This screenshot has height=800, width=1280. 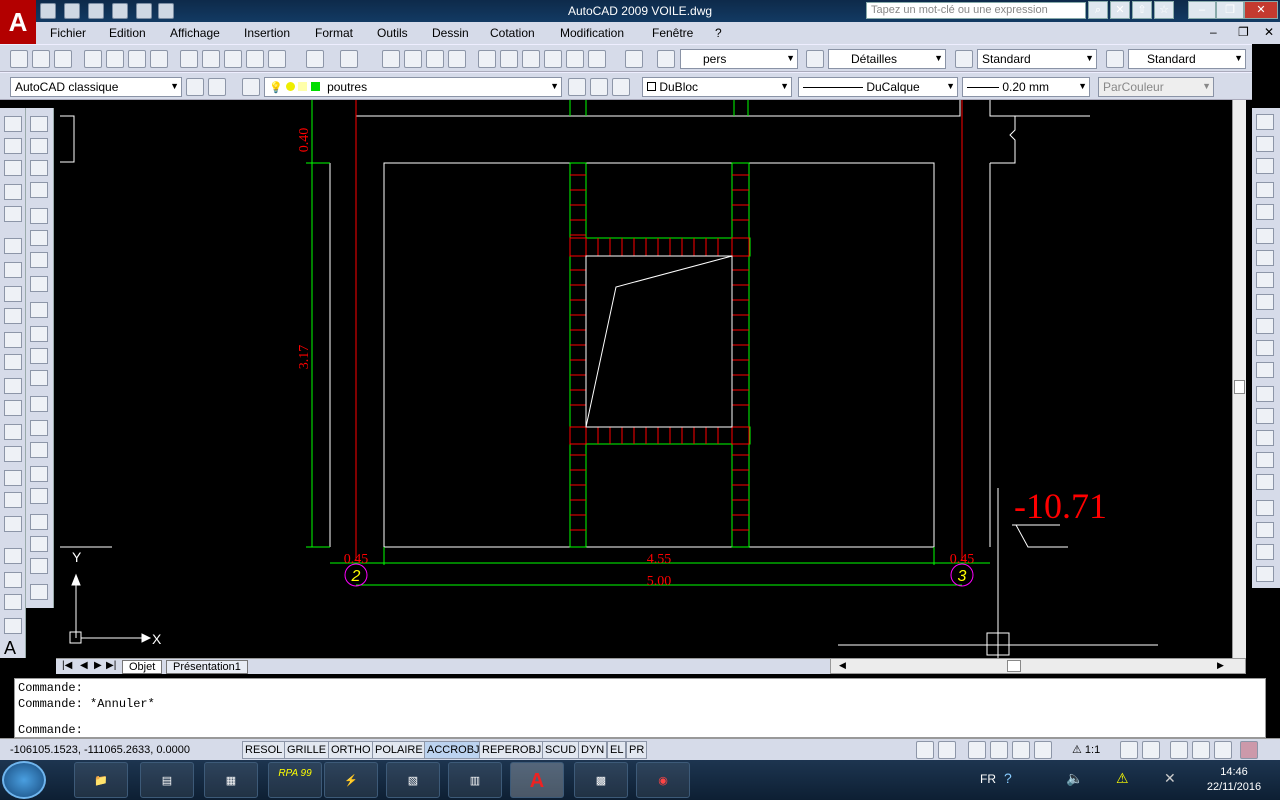 What do you see at coordinates (307, 750) in the screenshot?
I see `grid-toggle: GRILLE` at bounding box center [307, 750].